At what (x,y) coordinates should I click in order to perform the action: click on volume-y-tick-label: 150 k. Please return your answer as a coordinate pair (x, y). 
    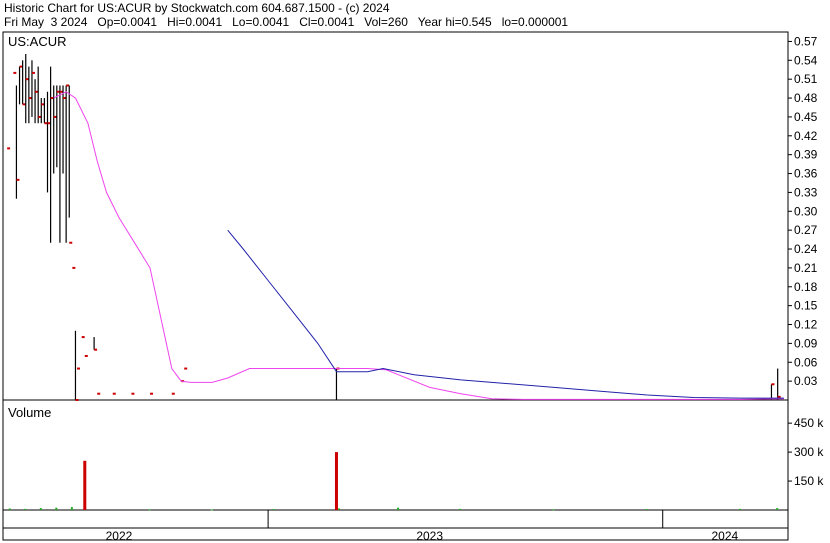
    Looking at the image, I should click on (809, 481).